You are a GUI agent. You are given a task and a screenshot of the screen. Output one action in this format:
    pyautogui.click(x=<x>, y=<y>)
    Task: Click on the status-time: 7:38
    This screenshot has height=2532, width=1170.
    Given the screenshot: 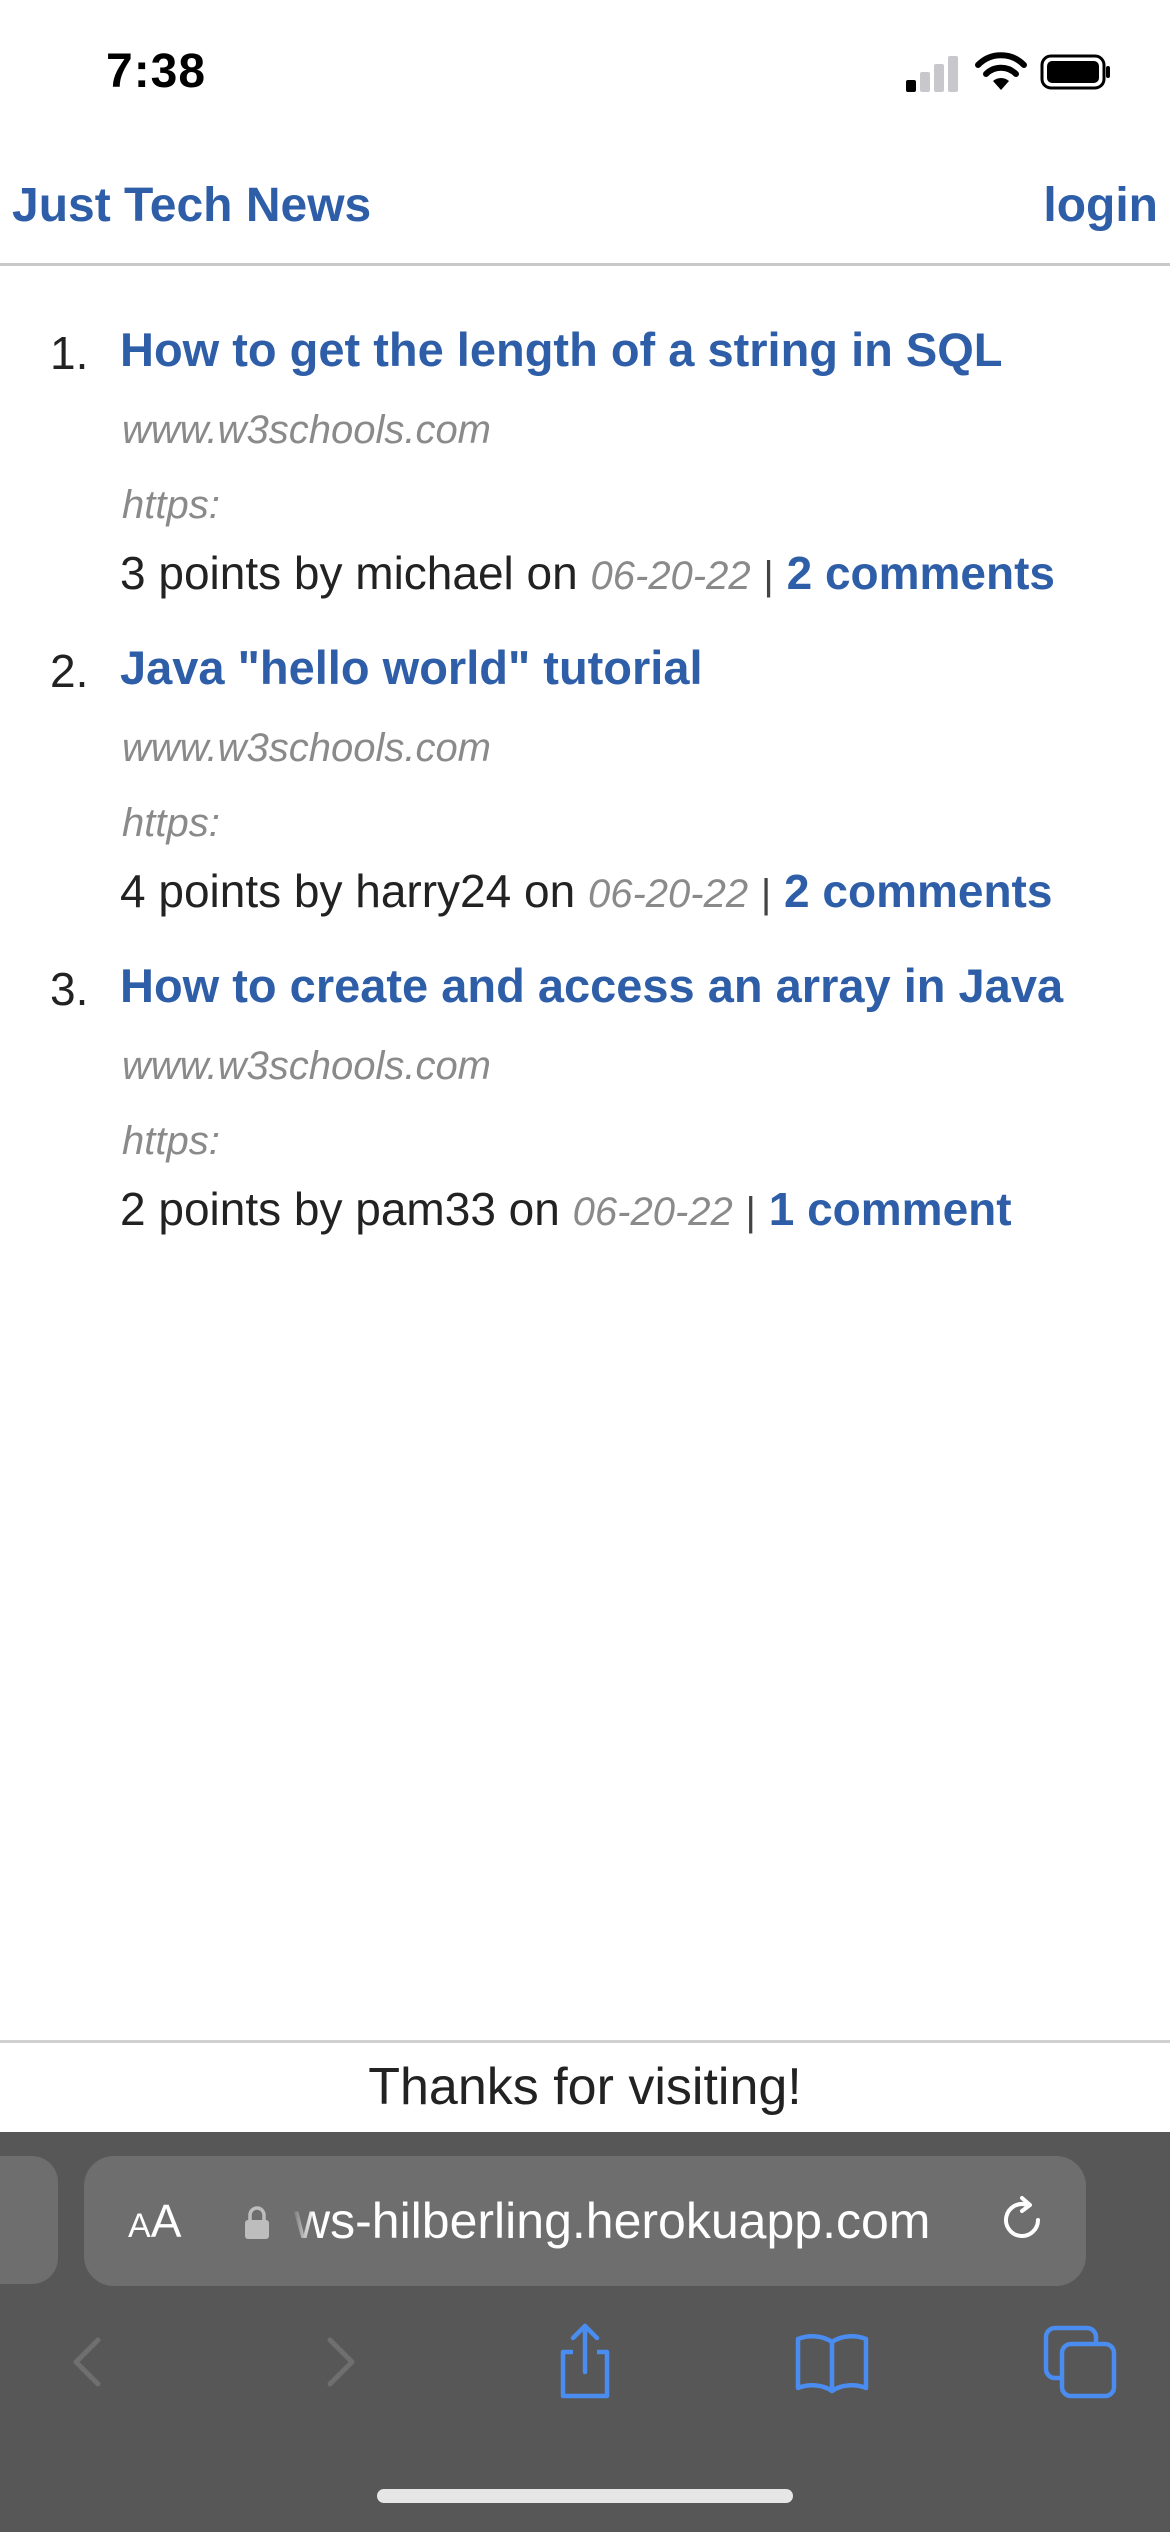 What is the action you would take?
    pyautogui.click(x=156, y=71)
    